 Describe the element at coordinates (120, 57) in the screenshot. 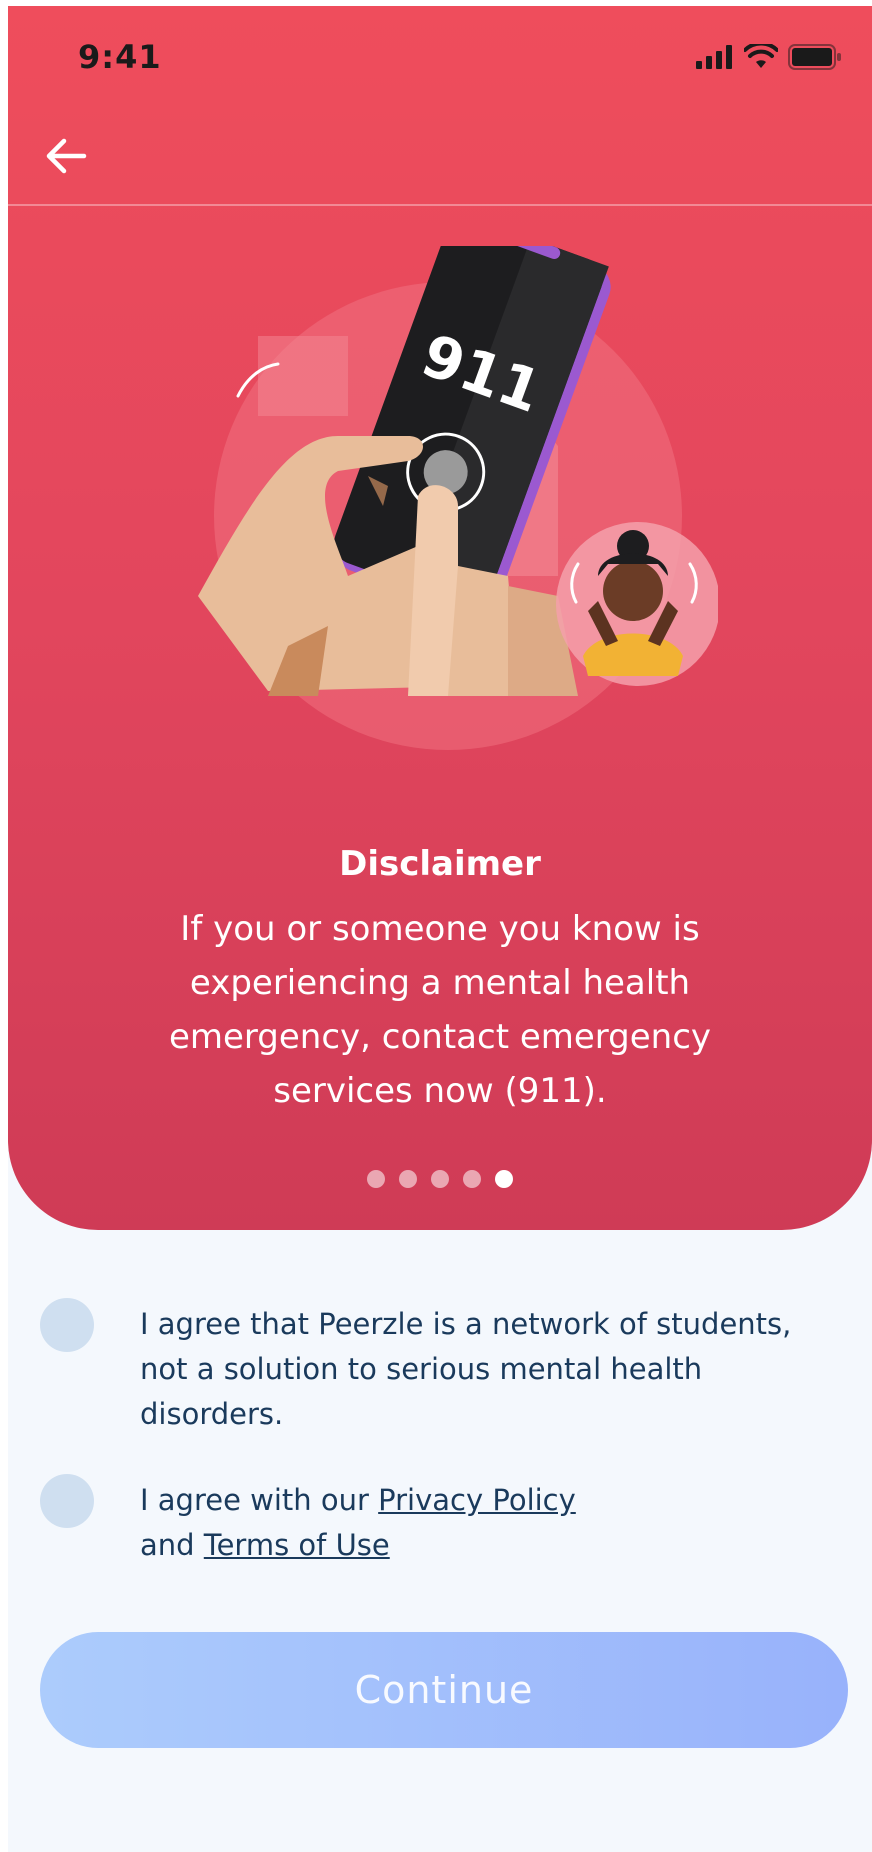

I see `status-time: 9:41` at that location.